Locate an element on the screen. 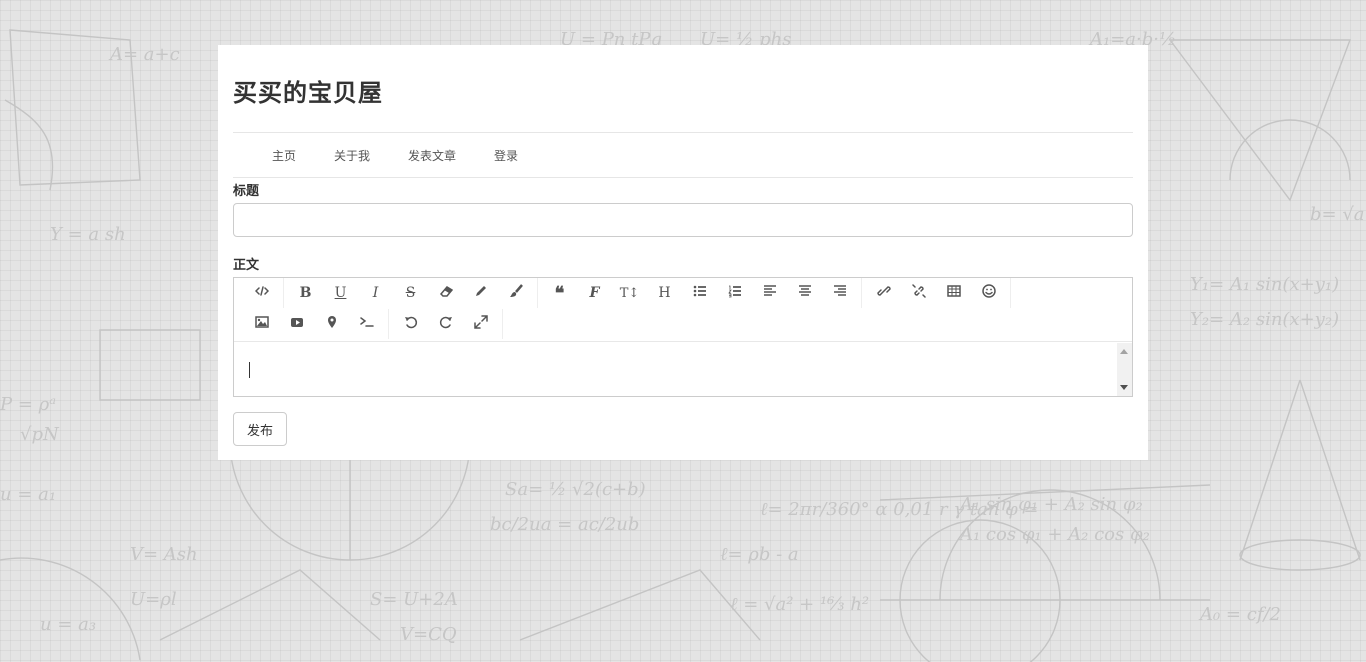 The width and height of the screenshot is (1366, 662). nav-item-login: 登录 is located at coordinates (506, 155).